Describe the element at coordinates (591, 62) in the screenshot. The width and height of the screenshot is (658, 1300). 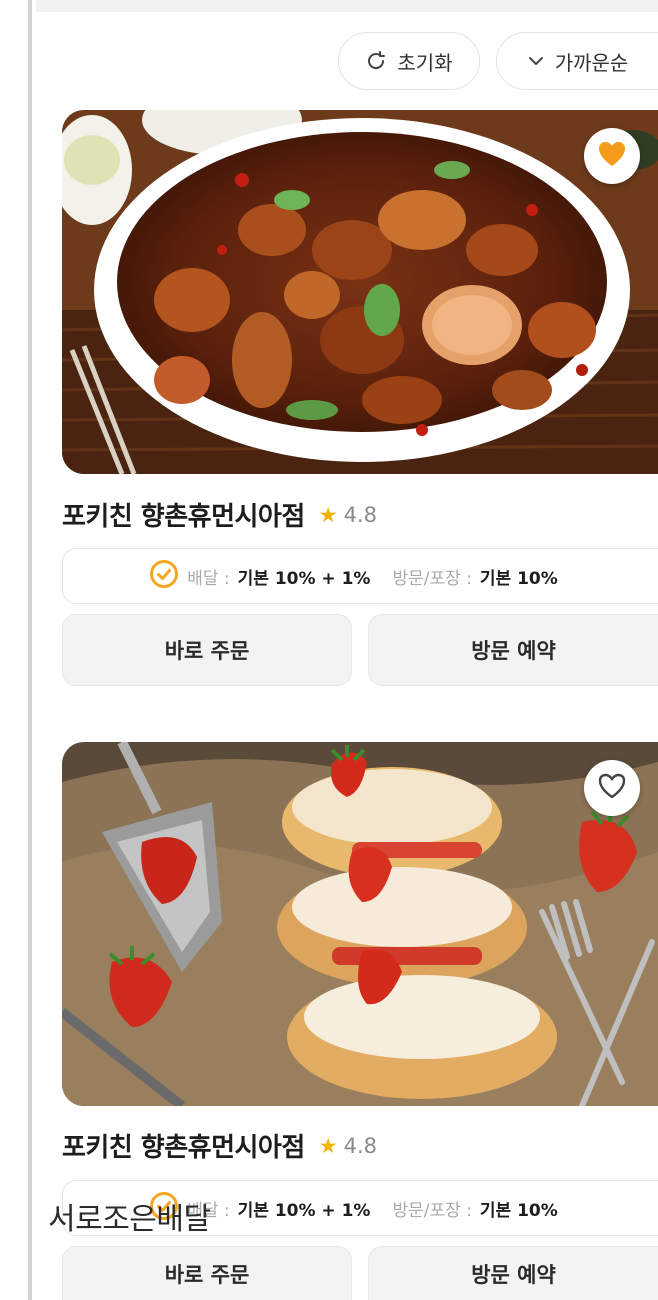
I see `sort-label: 가까운순` at that location.